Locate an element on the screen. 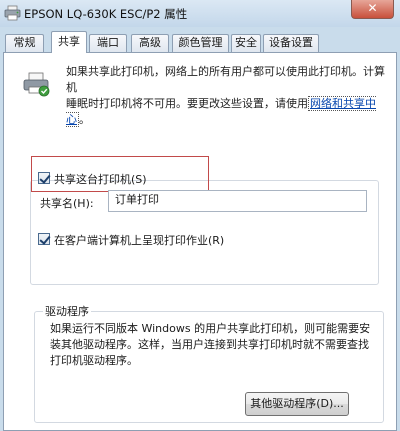 This screenshot has height=431, width=400. share-printer-checkbox is located at coordinates (44, 178).